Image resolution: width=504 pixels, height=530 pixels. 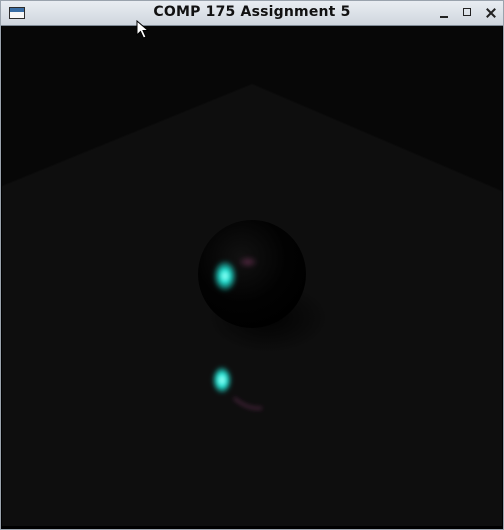 What do you see at coordinates (248, 262) in the screenshot?
I see `sphere-secondary-highlight` at bounding box center [248, 262].